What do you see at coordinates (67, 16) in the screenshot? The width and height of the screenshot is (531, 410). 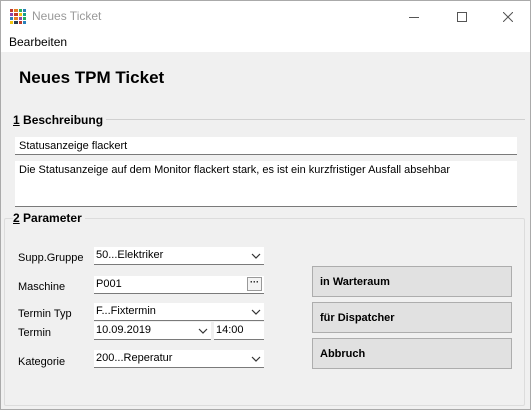 I see `window-title: Neues Ticket` at bounding box center [67, 16].